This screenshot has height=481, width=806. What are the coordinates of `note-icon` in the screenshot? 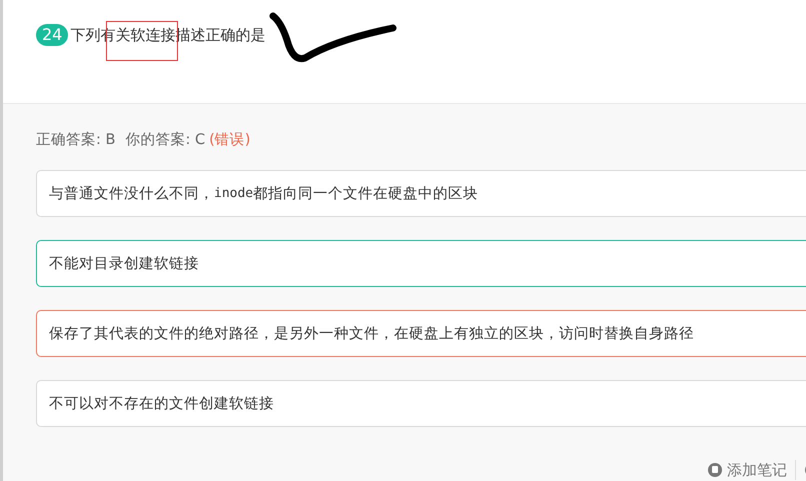 It's located at (715, 470).